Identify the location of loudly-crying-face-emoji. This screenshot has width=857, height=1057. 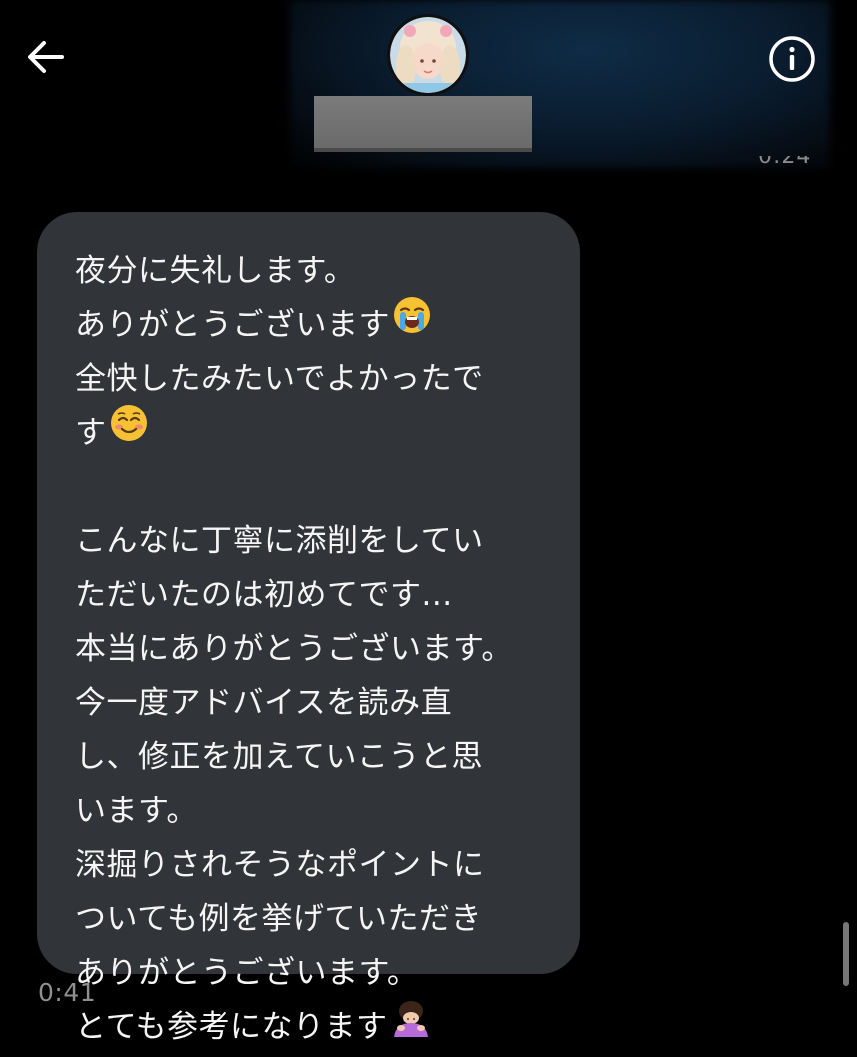
(412, 323).